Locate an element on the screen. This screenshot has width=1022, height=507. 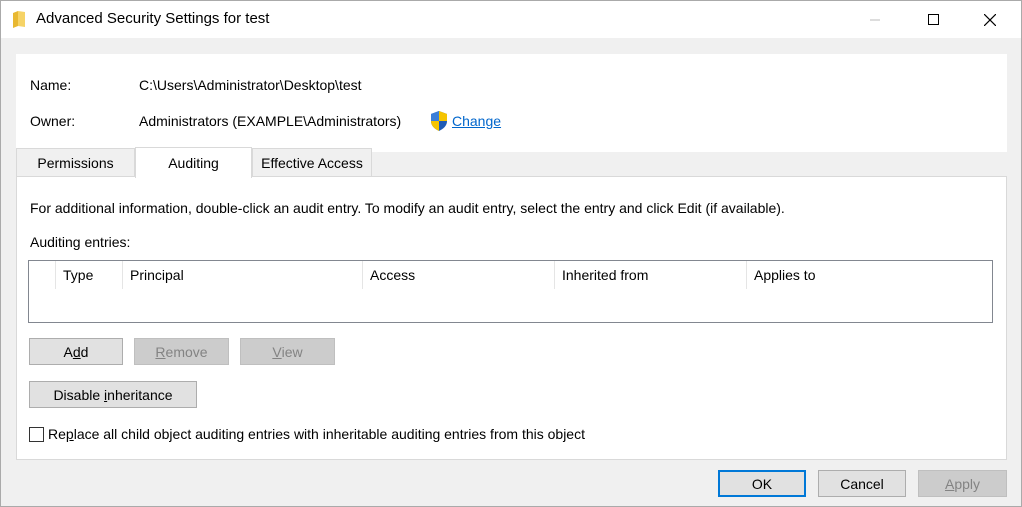
cancel-button: Cancel is located at coordinates (862, 483).